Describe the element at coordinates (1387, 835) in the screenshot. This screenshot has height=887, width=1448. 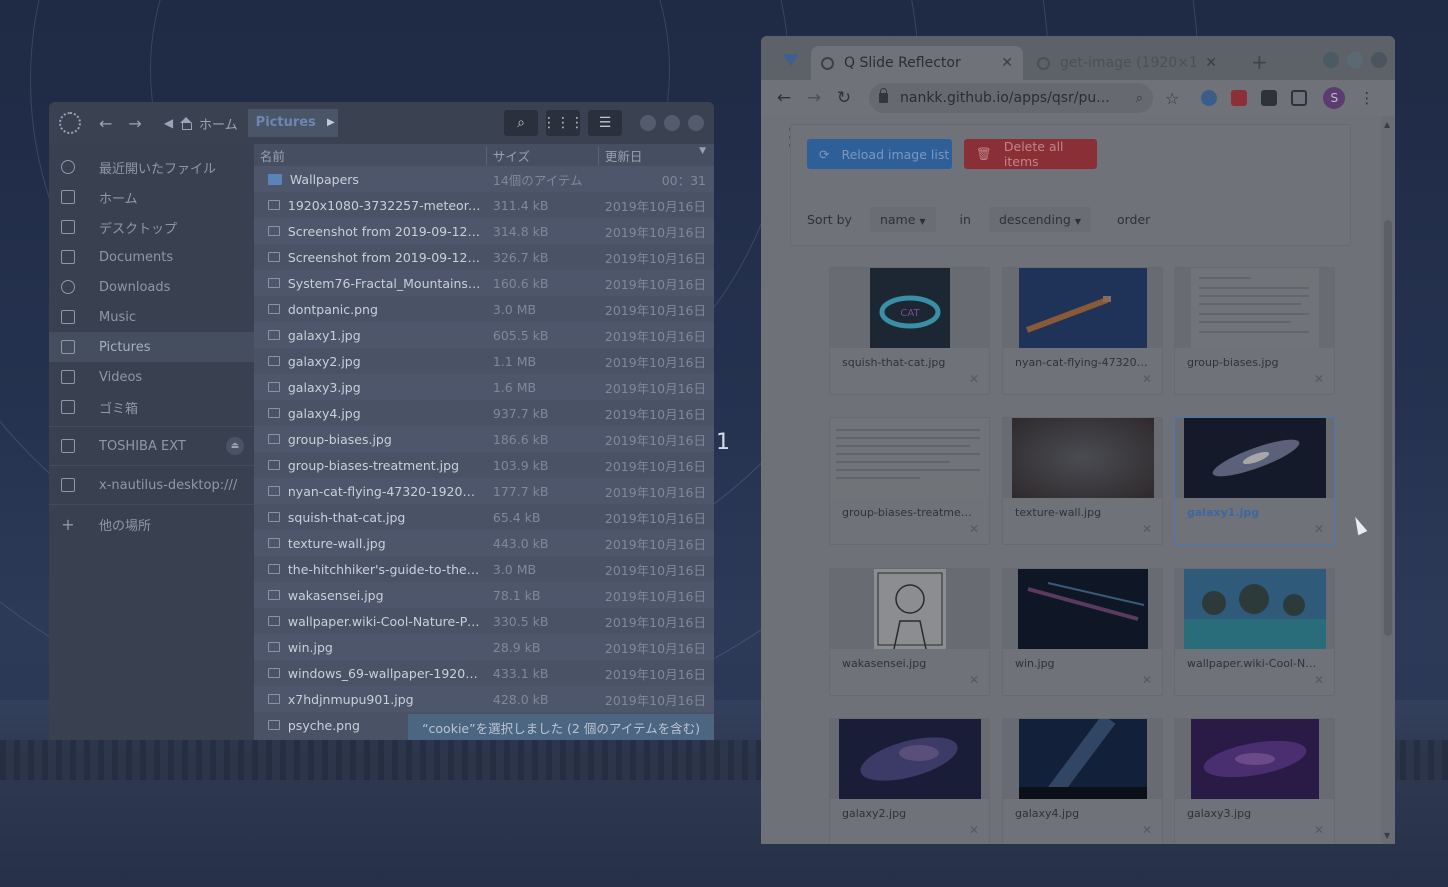
I see `scroll-down-icon: ▼` at that location.